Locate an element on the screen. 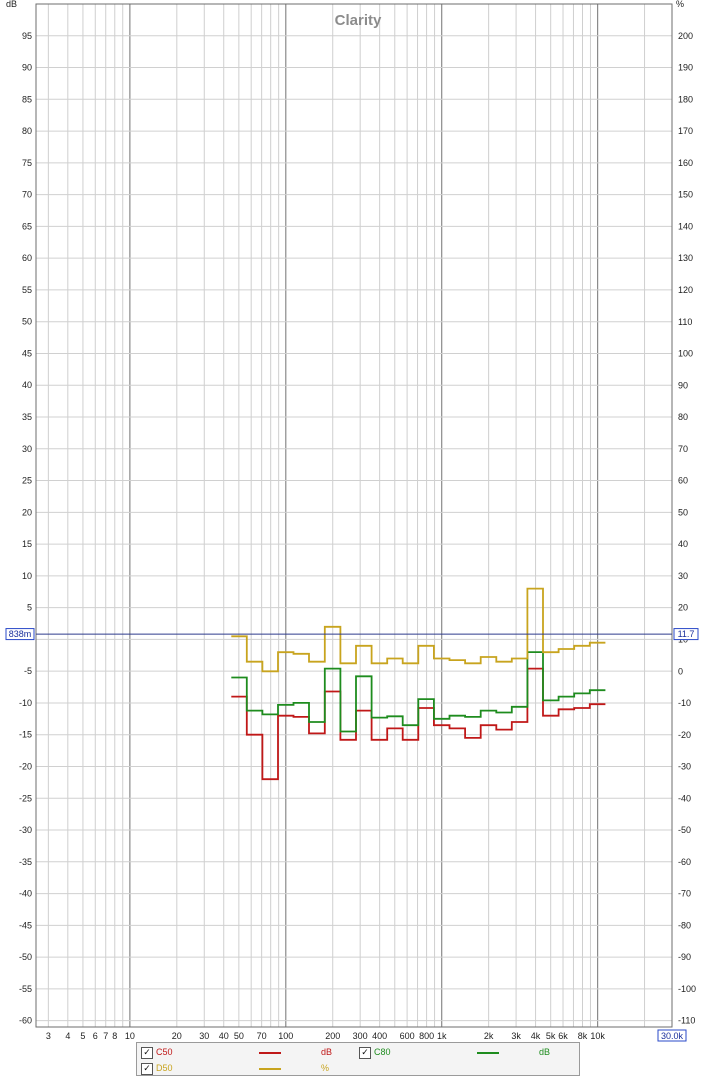 Image resolution: width=717 pixels, height=1080 pixels. right-tick-label: -110 is located at coordinates (686, 1021).